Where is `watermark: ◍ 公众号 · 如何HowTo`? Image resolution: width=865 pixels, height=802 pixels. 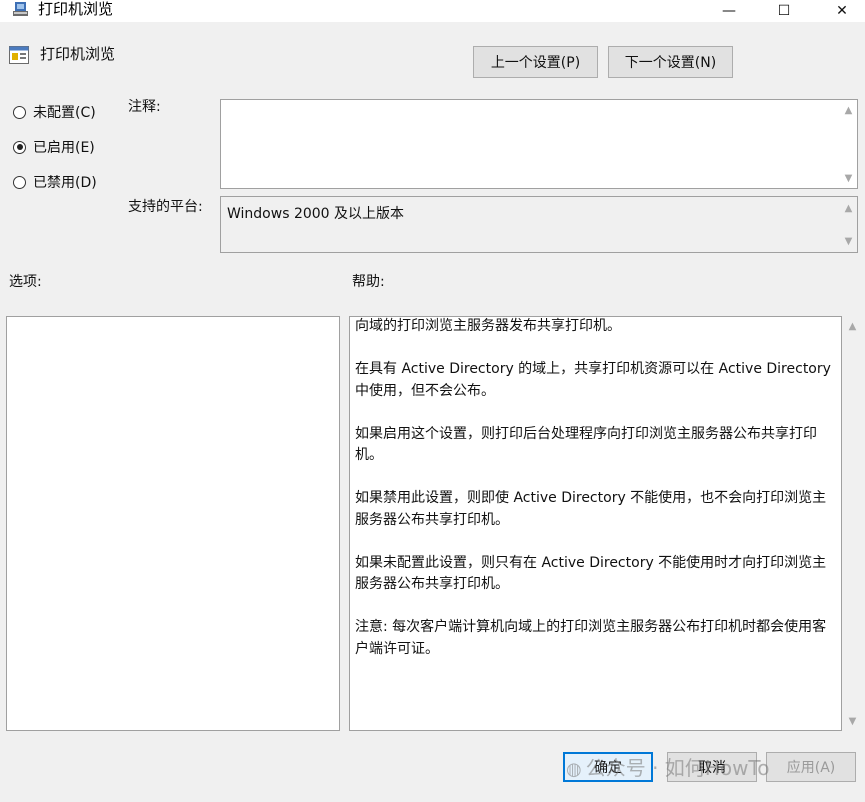
watermark: ◍ 公众号 · 如何HowTo is located at coordinates (667, 766).